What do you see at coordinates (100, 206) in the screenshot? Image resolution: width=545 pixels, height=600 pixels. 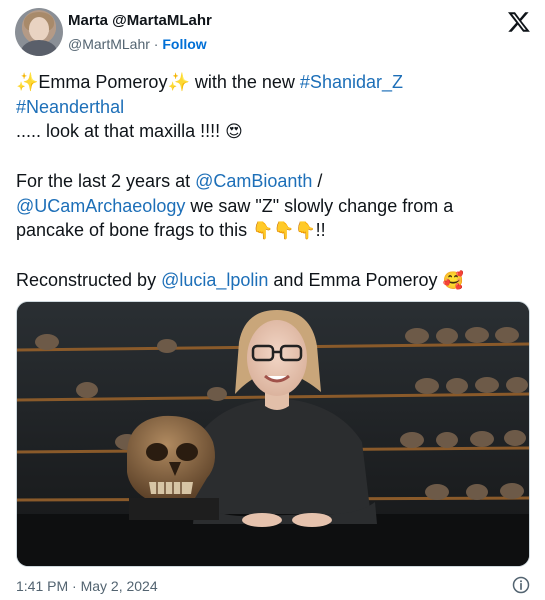 I see `mention-ucamarchaeology: @UCamArchaeology` at bounding box center [100, 206].